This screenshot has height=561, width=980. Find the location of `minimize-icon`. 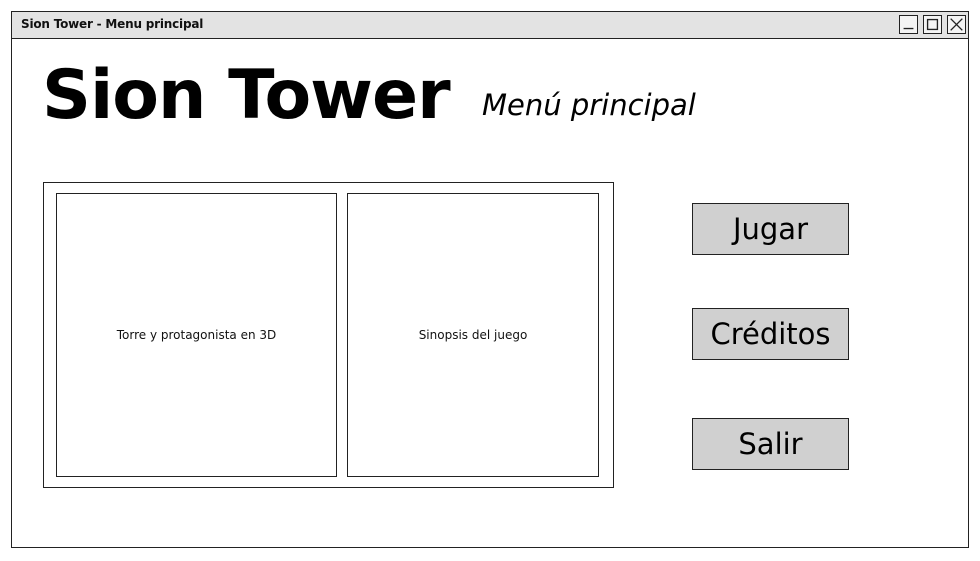

minimize-icon is located at coordinates (908, 28).